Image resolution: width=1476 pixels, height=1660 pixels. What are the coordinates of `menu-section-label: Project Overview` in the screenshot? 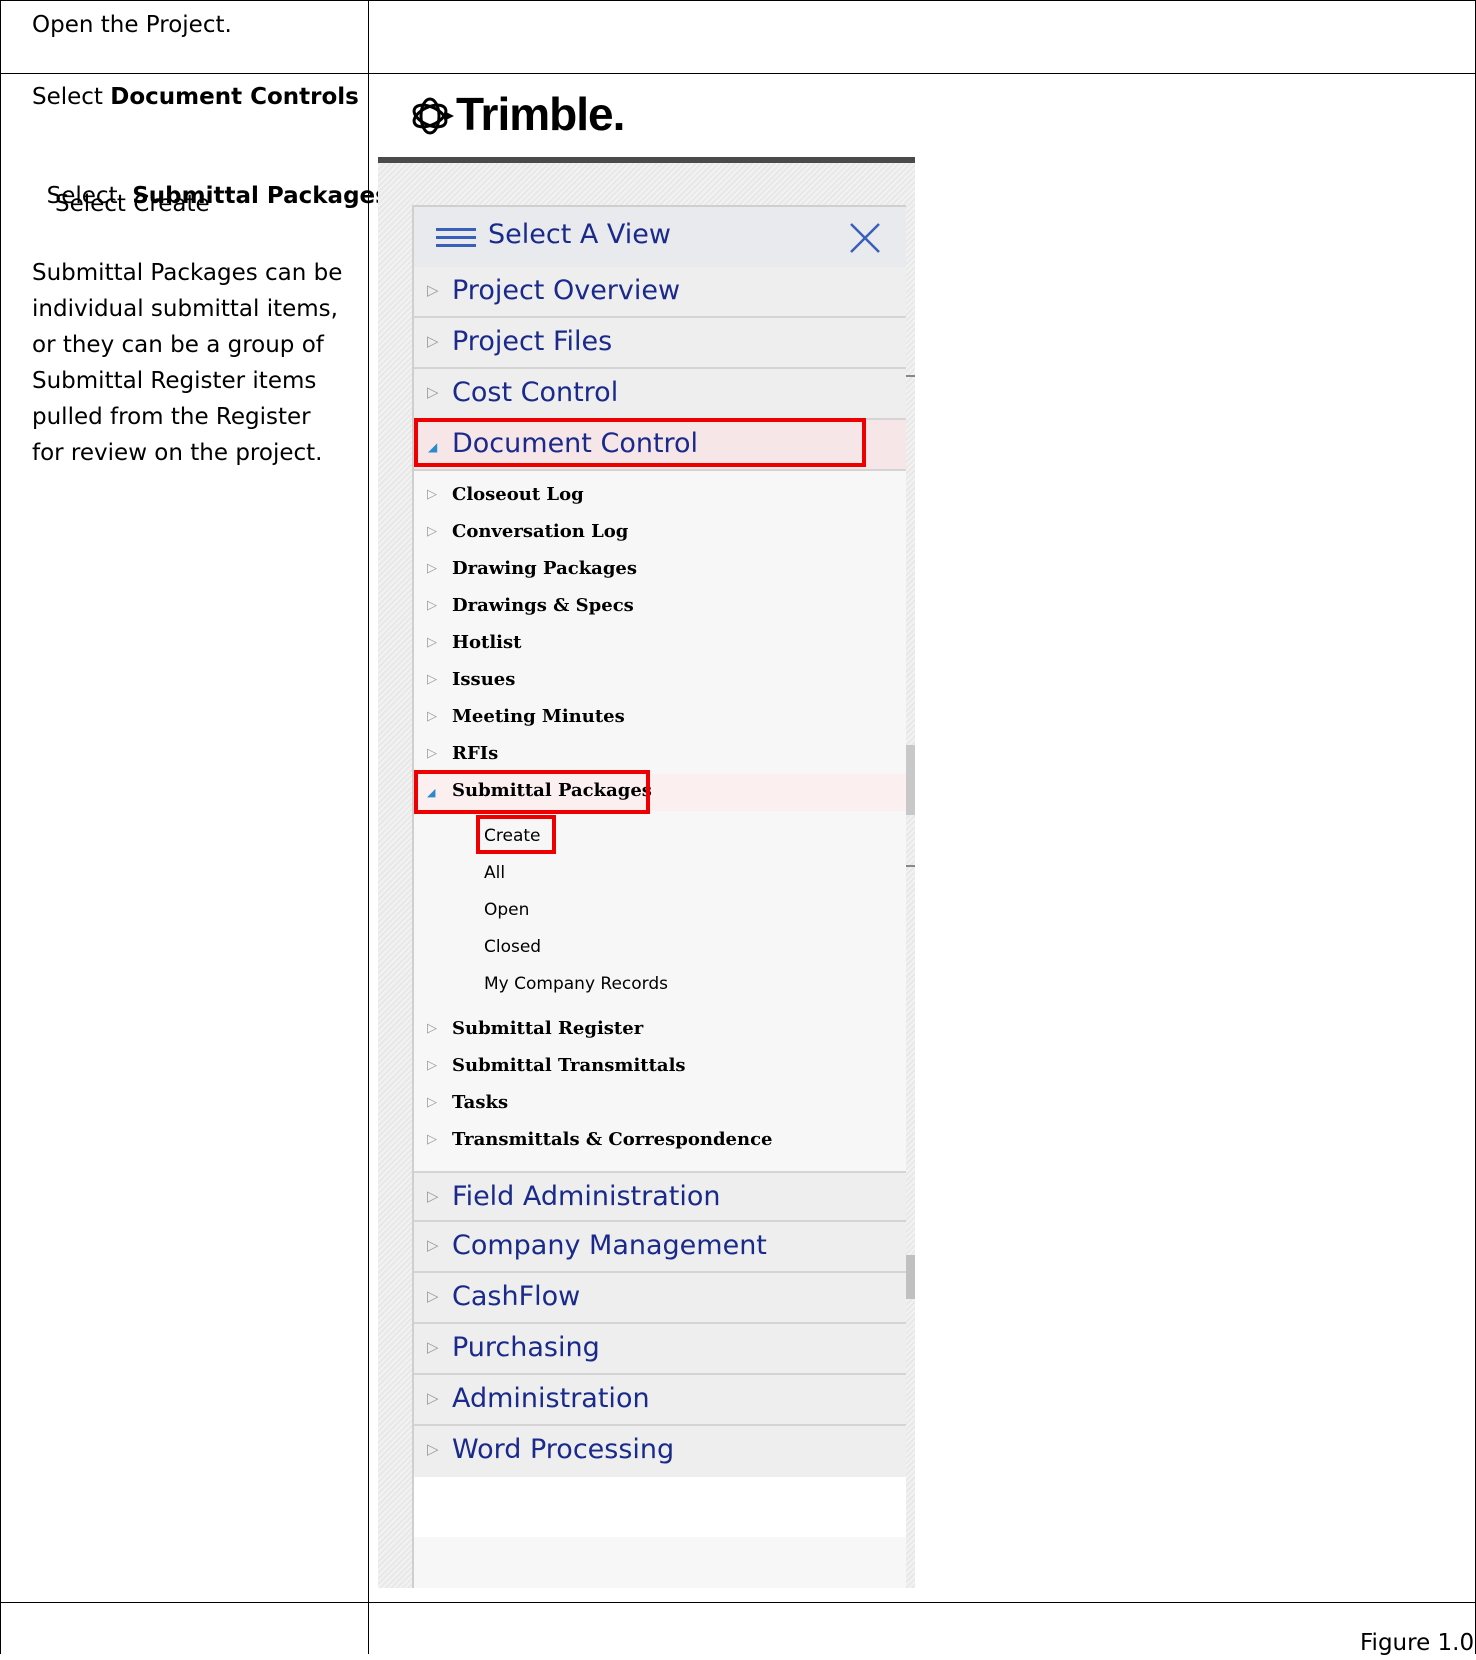 It's located at (566, 290).